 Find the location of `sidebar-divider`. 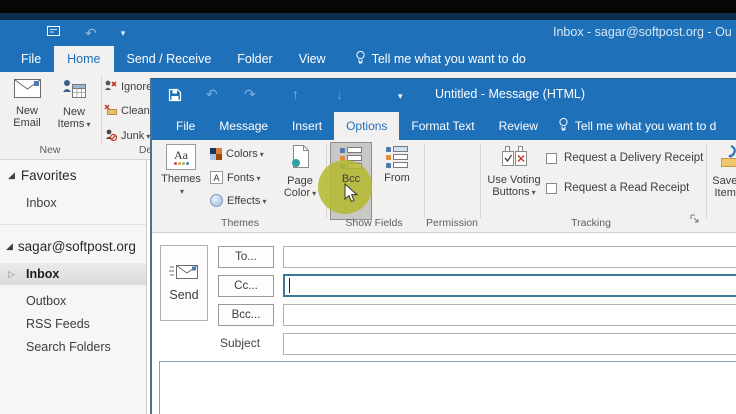

sidebar-divider is located at coordinates (73, 224).